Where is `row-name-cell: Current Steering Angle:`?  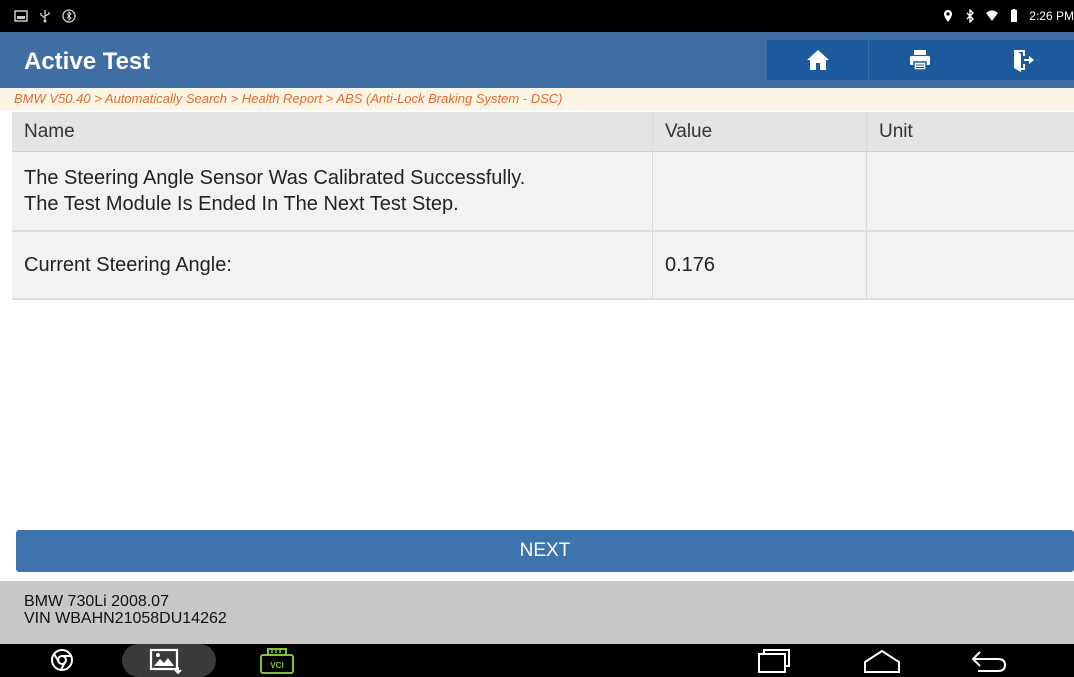 row-name-cell: Current Steering Angle: is located at coordinates (332, 265).